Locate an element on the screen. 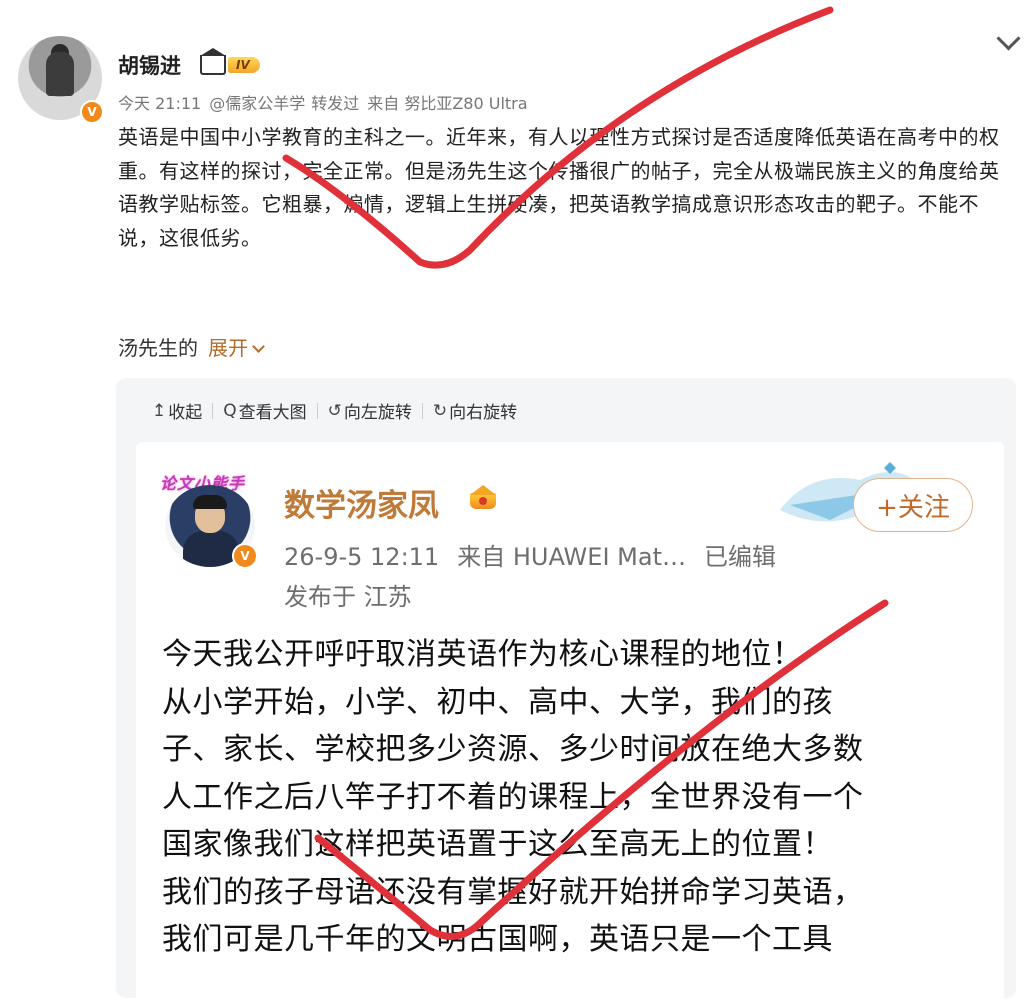 Image resolution: width=1030 pixels, height=1002 pixels. view-large-label: 查看大图 is located at coordinates (272, 413).